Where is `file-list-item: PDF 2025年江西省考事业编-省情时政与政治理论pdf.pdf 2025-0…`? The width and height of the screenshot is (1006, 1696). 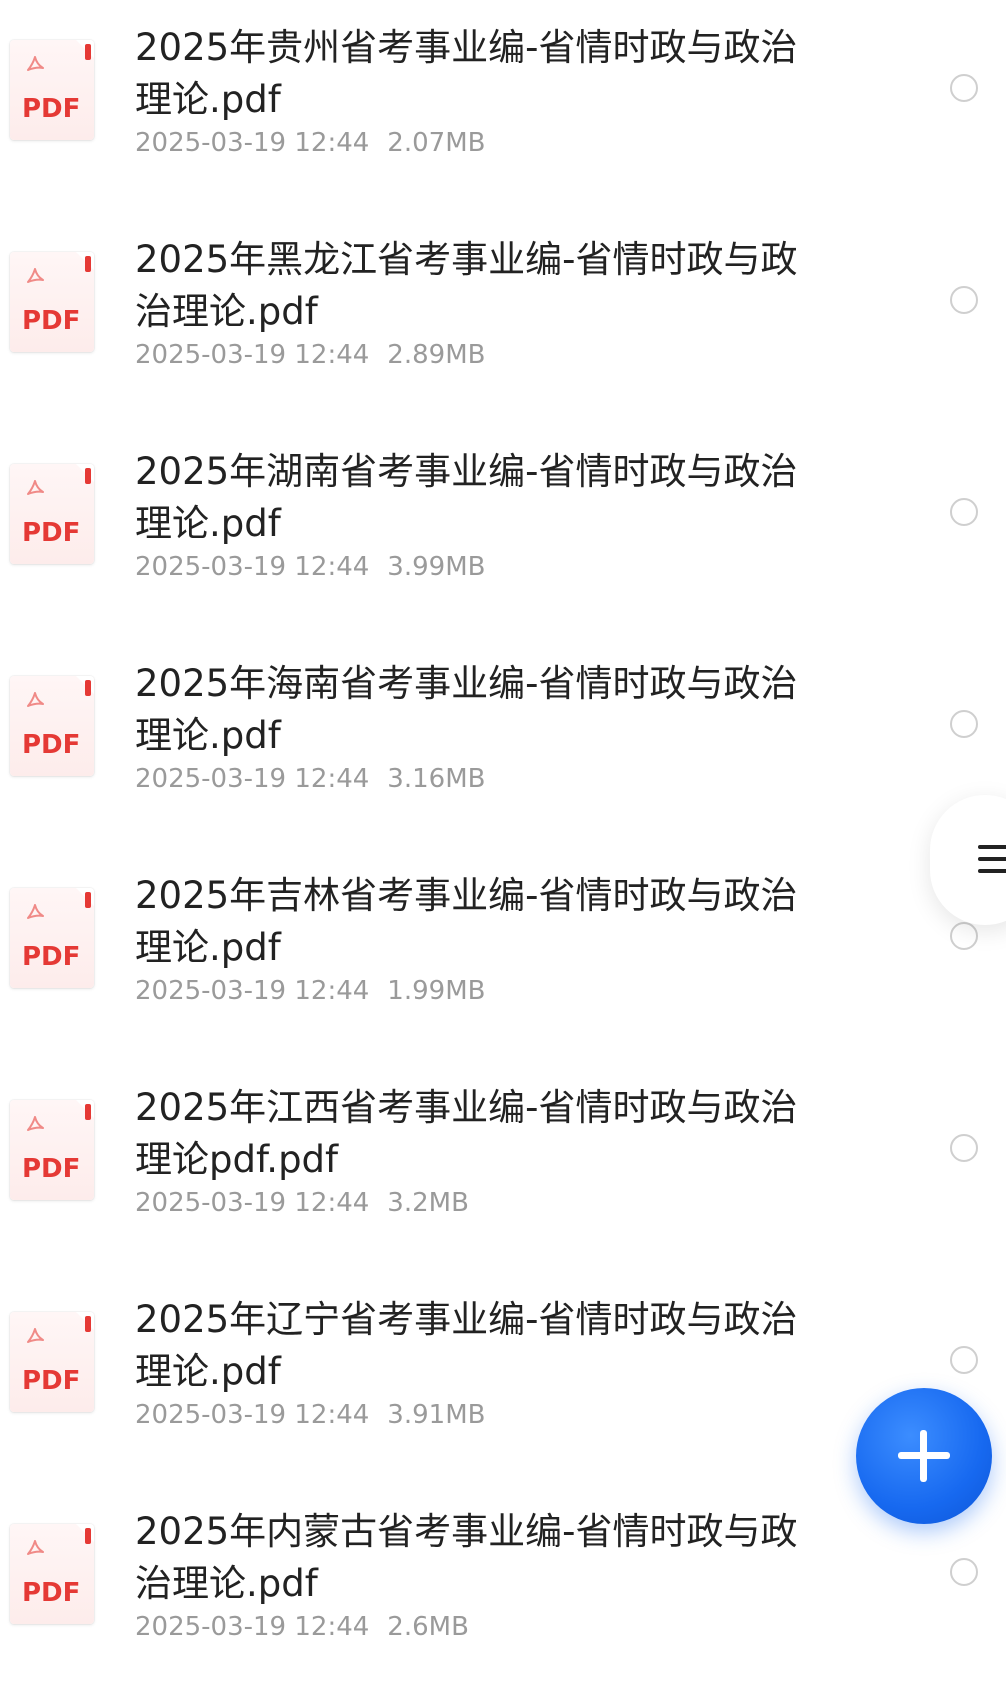 file-list-item: PDF 2025年江西省考事业编-省情时政与政治理论pdf.pdf 2025-0… is located at coordinates (503, 1166).